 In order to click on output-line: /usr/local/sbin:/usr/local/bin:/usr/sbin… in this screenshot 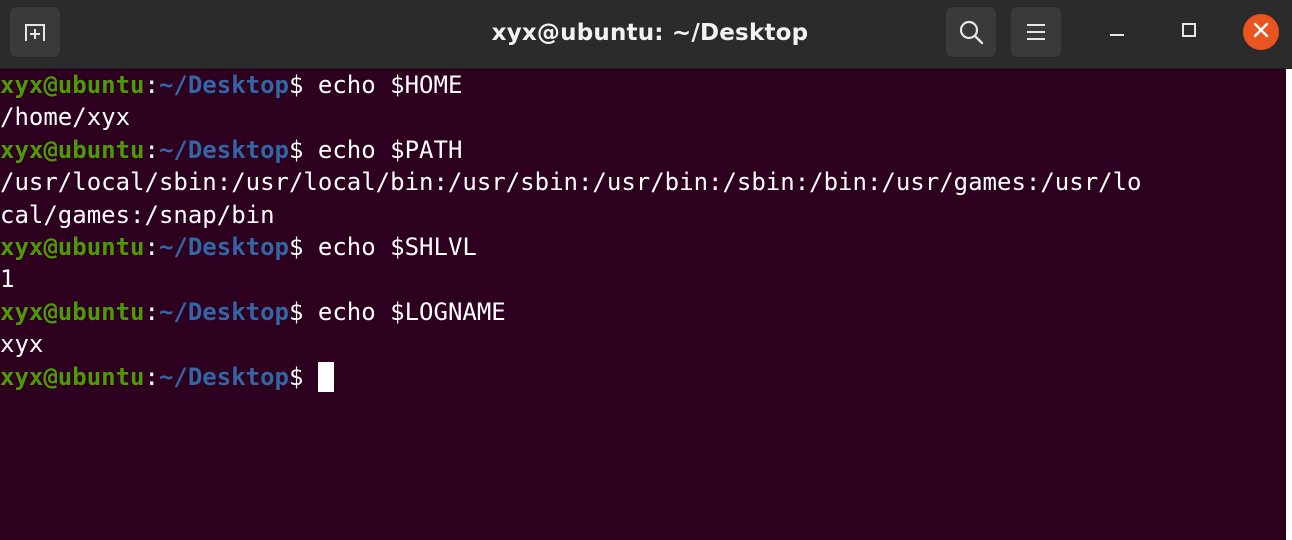, I will do `click(571, 182)`.